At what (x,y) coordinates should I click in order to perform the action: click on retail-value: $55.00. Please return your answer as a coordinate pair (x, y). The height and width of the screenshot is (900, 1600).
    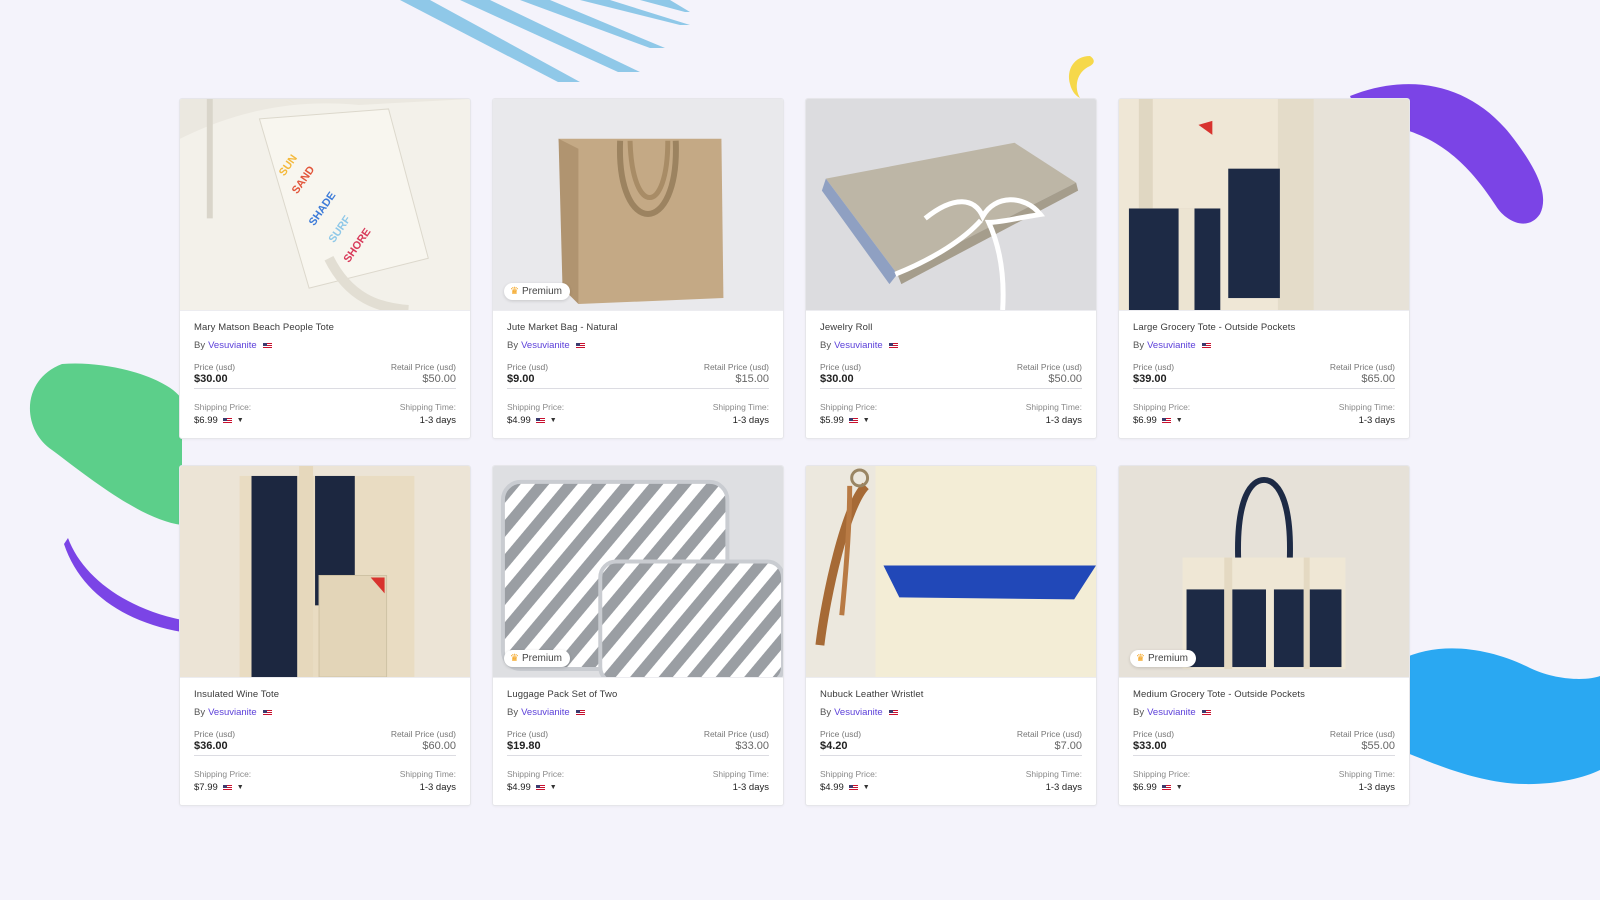
    Looking at the image, I should click on (1378, 746).